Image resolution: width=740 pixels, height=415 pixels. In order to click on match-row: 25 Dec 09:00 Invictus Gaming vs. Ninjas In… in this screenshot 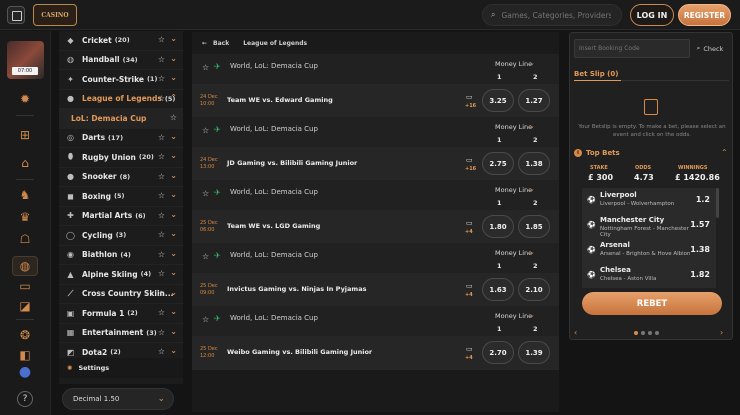, I will do `click(375, 290)`.